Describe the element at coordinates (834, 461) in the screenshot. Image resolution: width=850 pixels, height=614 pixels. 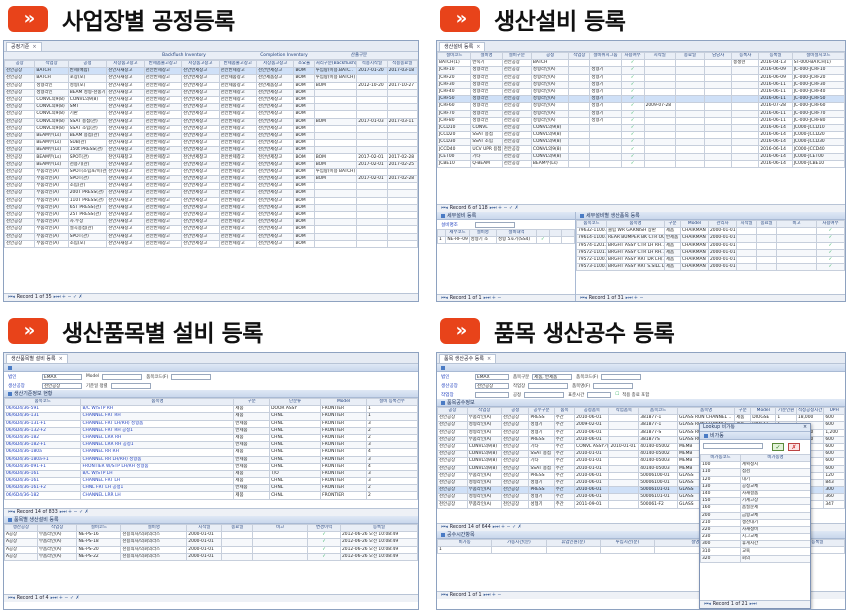
I see `grid-cell: 600` at that location.